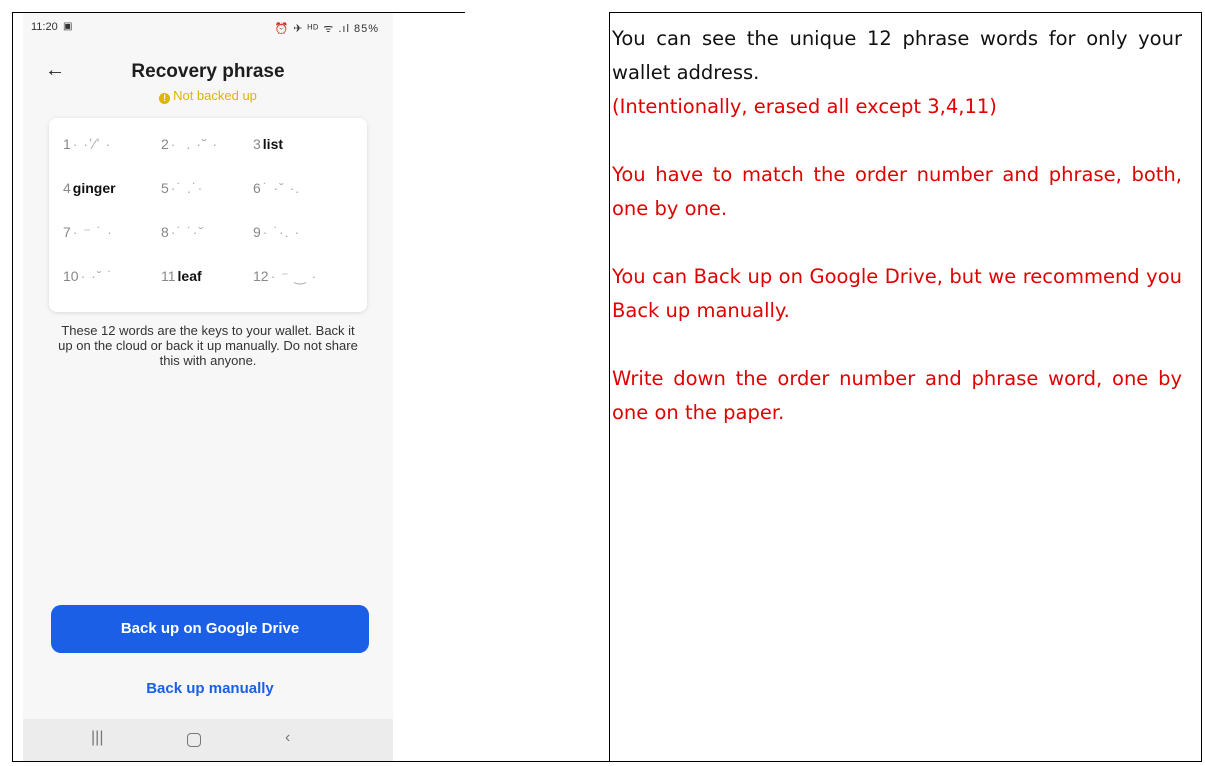  Describe the element at coordinates (194, 740) in the screenshot. I see `home-icon` at that location.